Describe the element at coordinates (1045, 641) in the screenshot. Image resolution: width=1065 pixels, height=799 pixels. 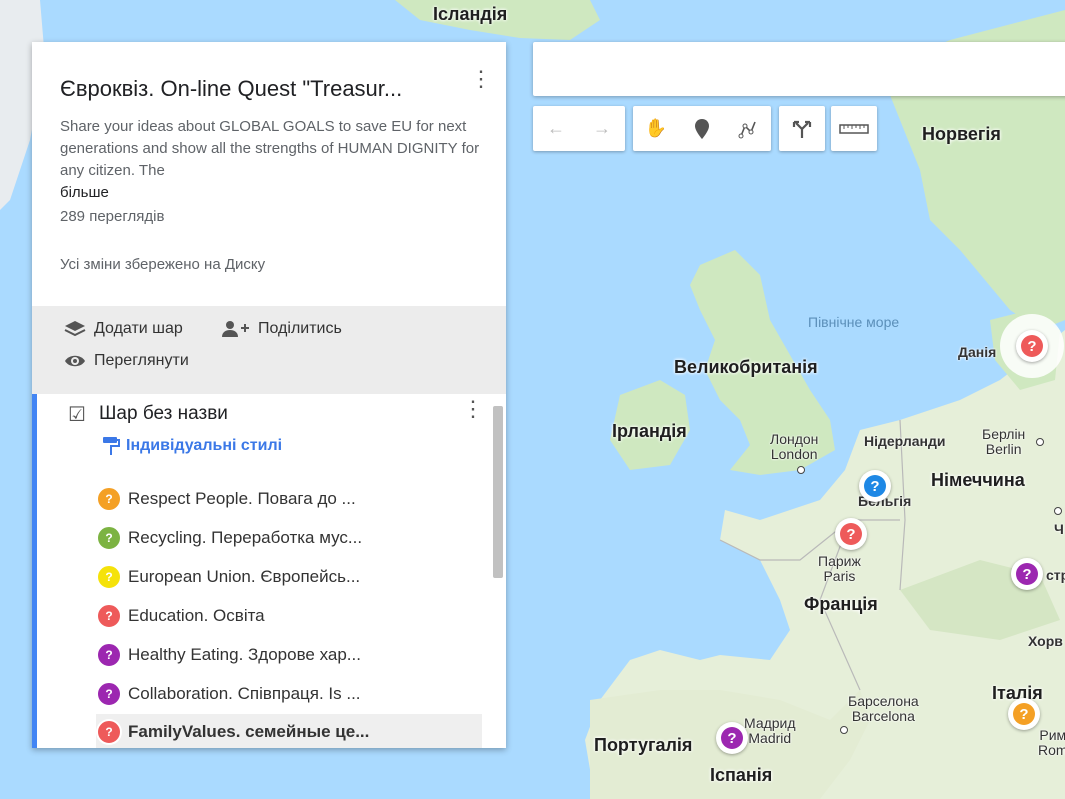
I see `label-croatia-partial: Хорв` at that location.